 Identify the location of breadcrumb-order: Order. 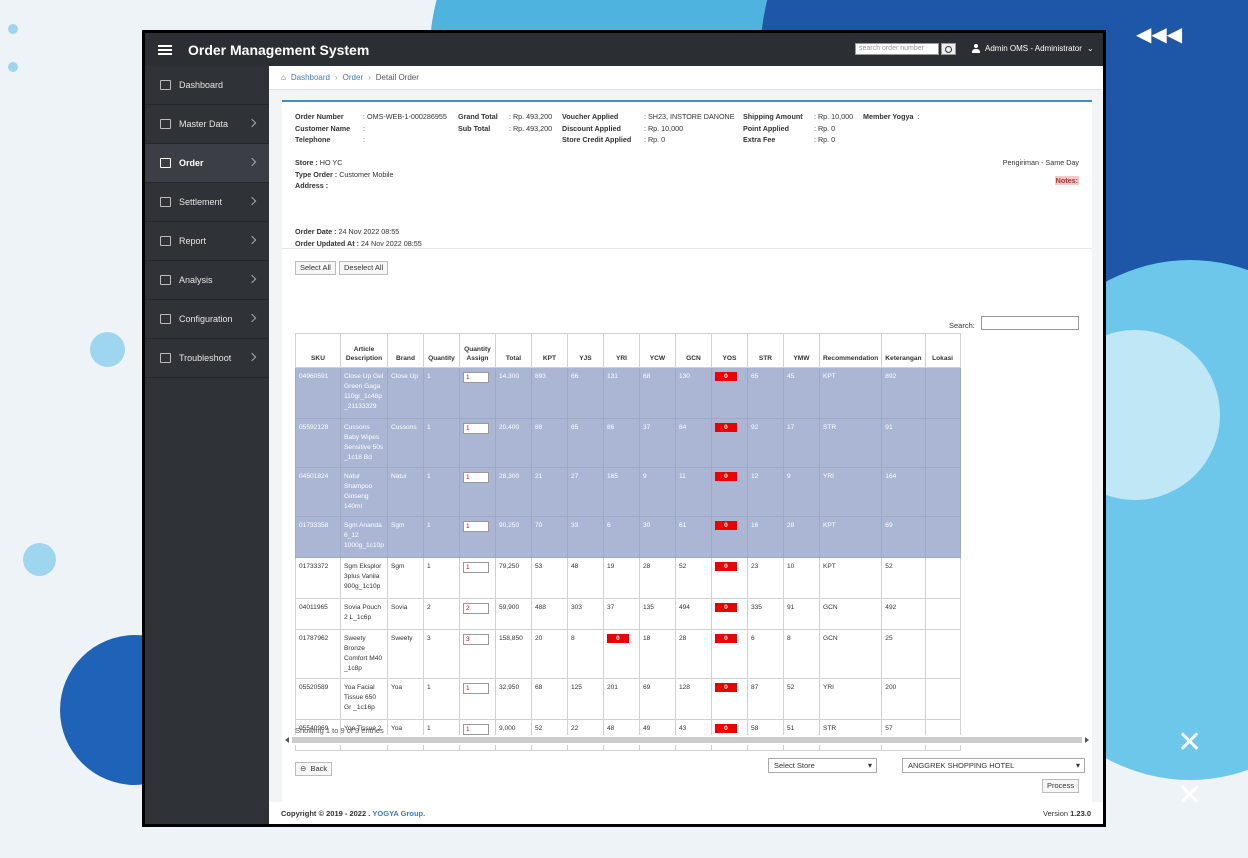
(353, 77).